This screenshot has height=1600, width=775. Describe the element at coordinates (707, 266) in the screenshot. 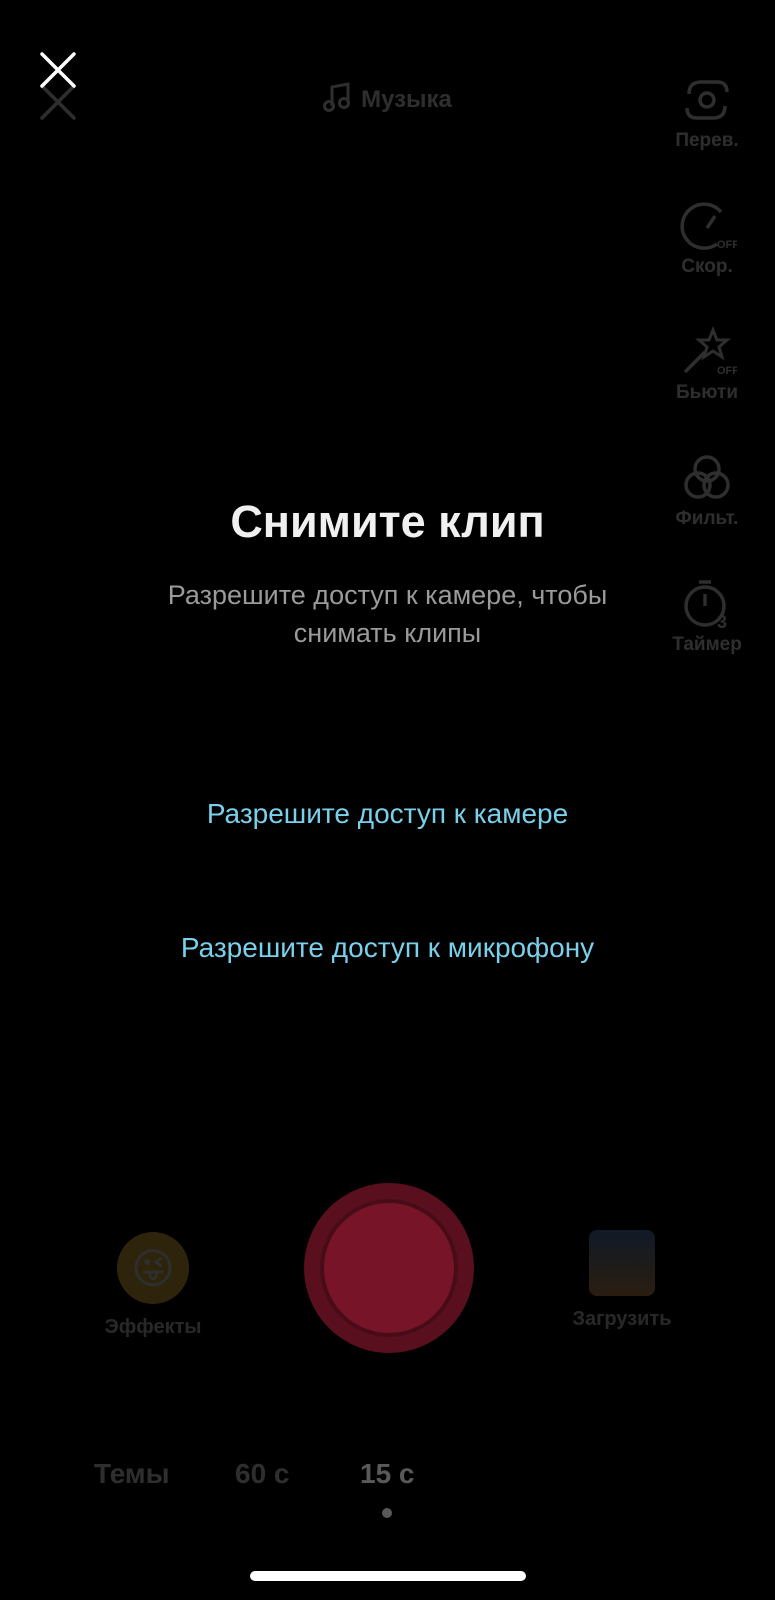

I see `sidebar-item-label: Скор.` at that location.